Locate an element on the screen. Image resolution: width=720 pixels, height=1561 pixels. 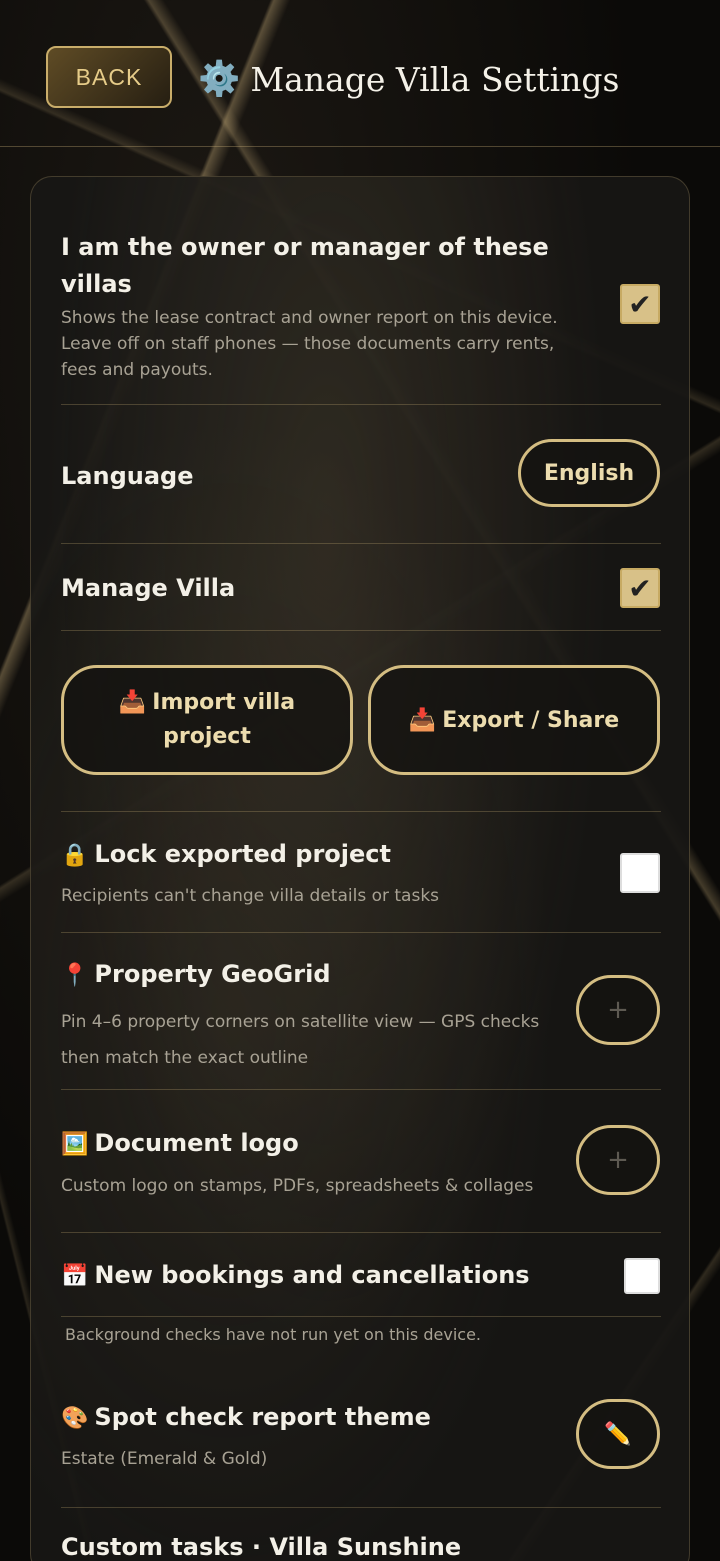
import-label-line2: project is located at coordinates (207, 736).